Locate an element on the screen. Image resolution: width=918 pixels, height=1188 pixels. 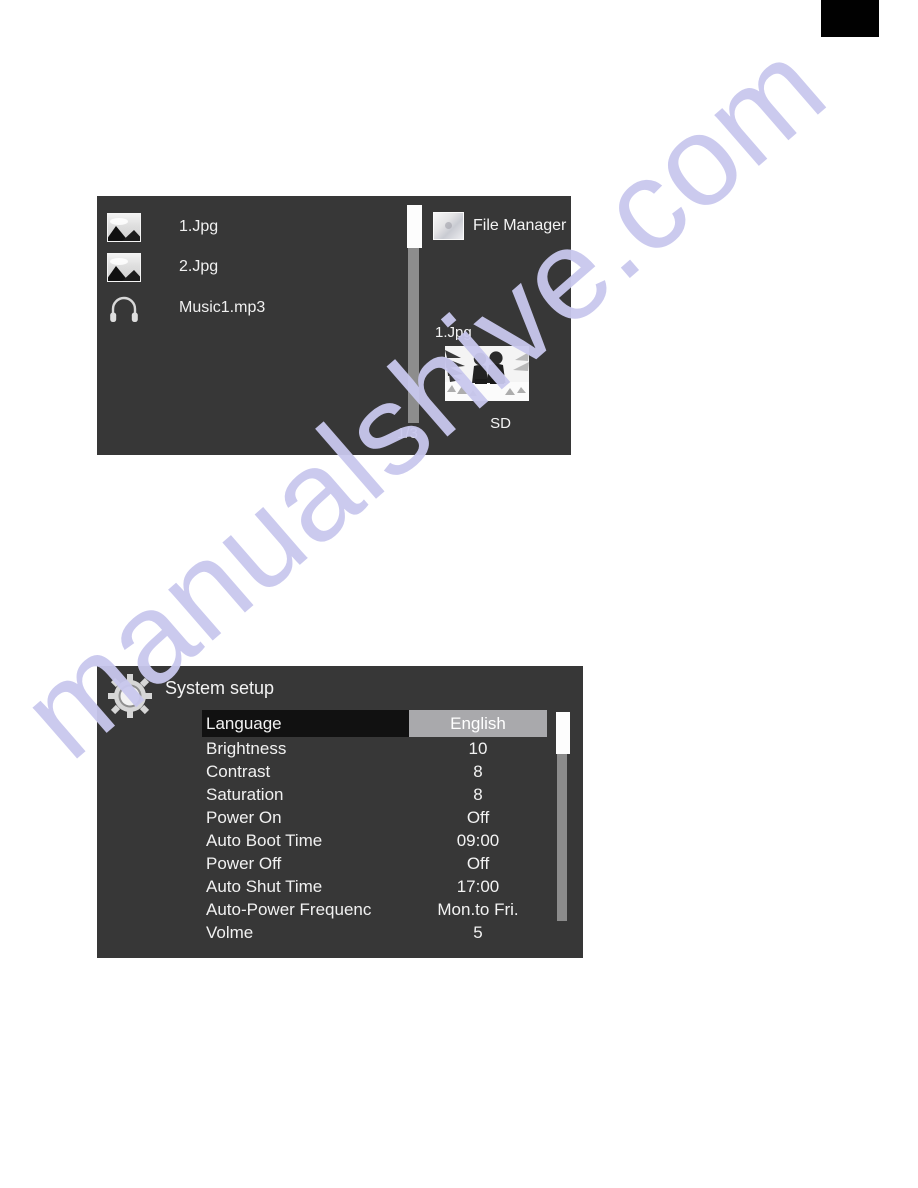
file-manager-header: File Manager is located at coordinates (499, 226).